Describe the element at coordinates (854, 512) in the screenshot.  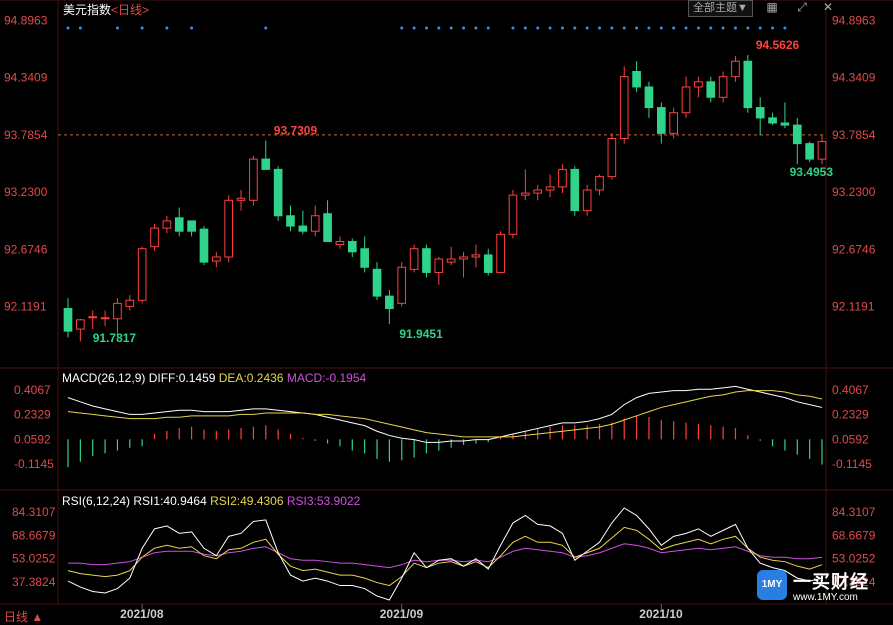
I see `rsi-axis-label-right: 84.3107` at that location.